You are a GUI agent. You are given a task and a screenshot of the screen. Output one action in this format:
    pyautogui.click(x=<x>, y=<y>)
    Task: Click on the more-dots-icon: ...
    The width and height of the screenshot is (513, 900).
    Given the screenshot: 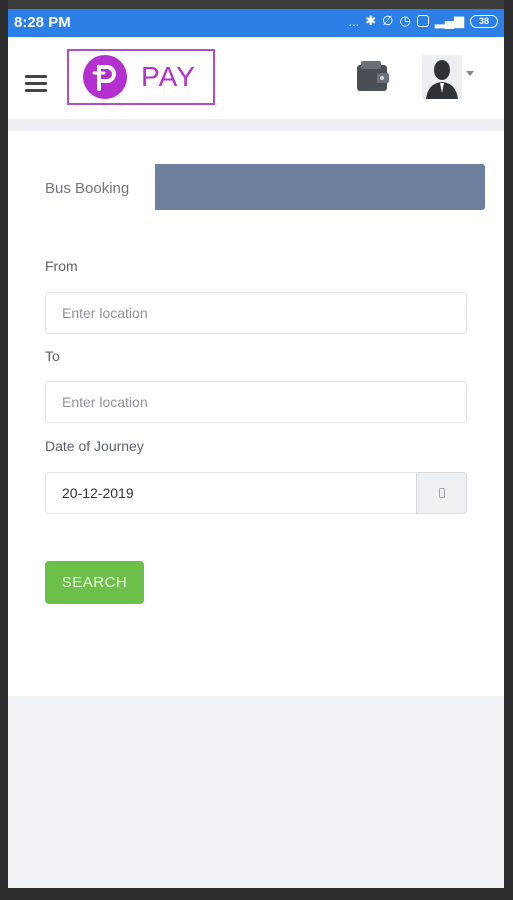 What is the action you would take?
    pyautogui.click(x=354, y=21)
    